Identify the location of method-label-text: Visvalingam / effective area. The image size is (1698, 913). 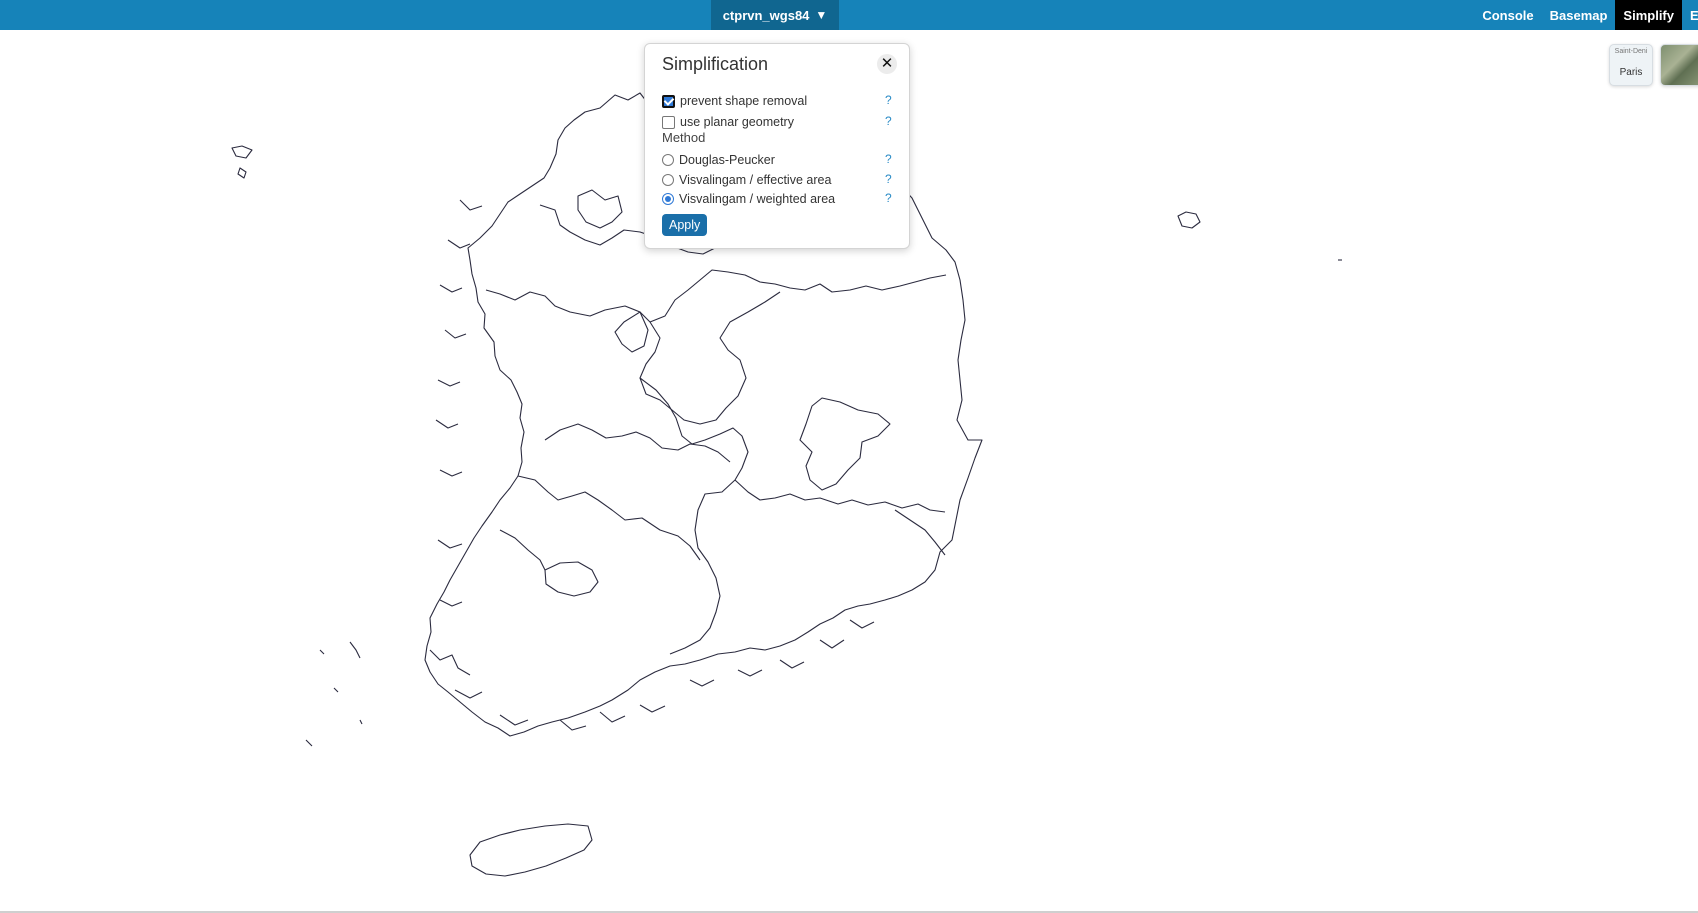
(755, 180).